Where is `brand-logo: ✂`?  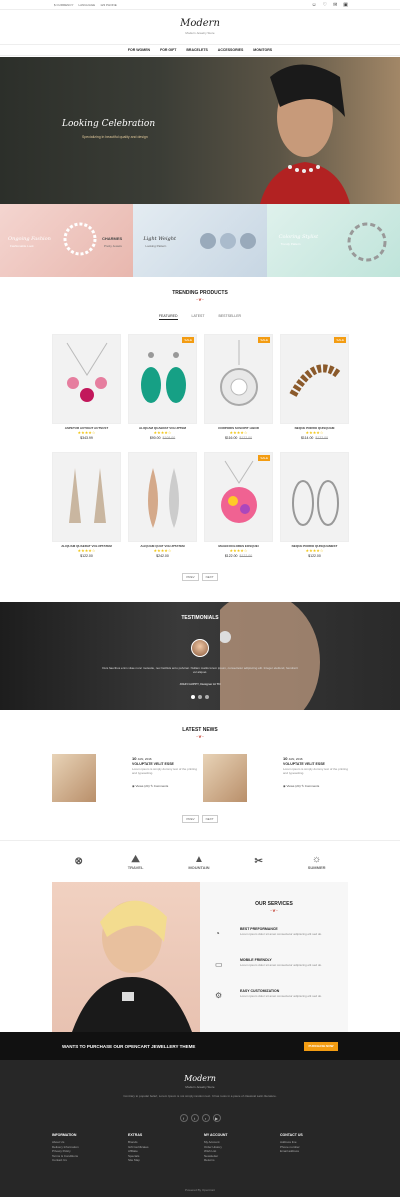 brand-logo: ✂ is located at coordinates (258, 861).